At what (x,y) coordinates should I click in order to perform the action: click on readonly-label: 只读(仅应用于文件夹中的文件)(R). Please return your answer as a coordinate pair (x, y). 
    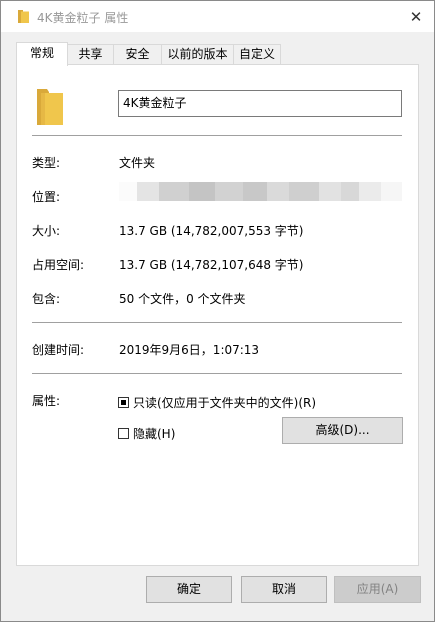
    Looking at the image, I should click on (225, 403).